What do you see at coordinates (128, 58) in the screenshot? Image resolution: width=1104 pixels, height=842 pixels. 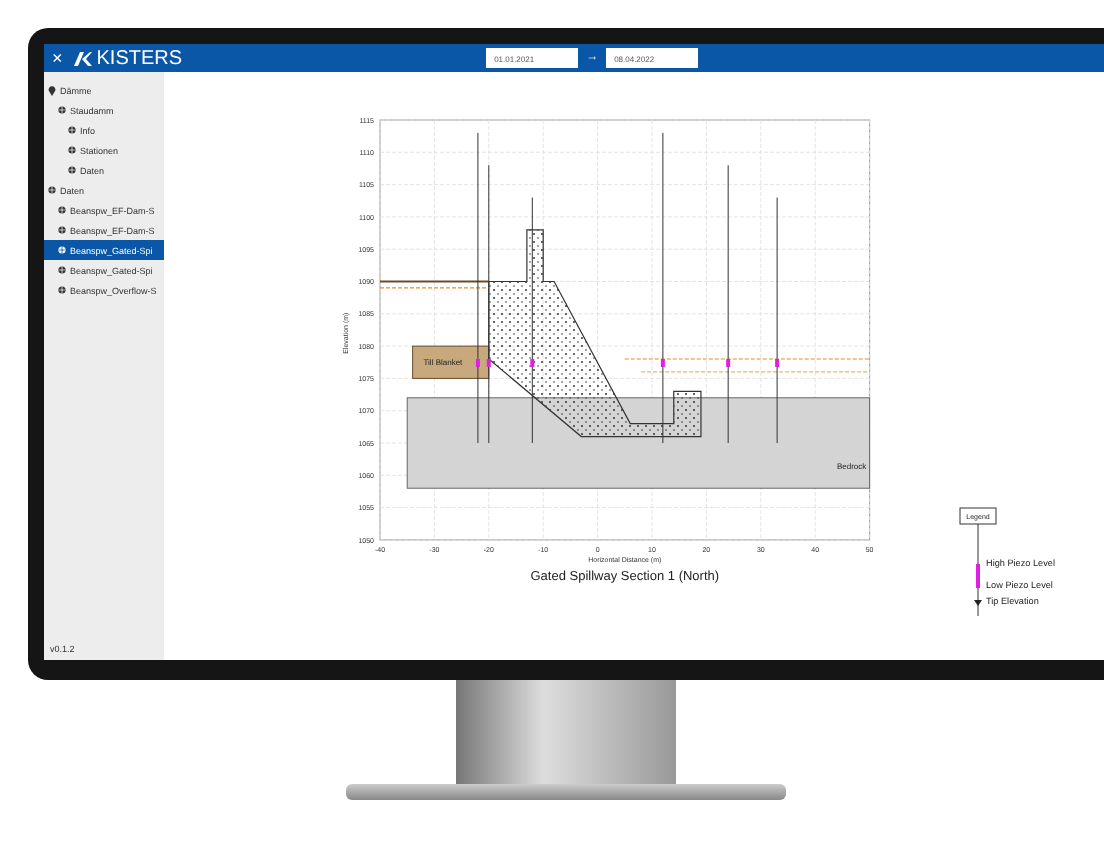 I see `kisters-logo: KISTERS` at bounding box center [128, 58].